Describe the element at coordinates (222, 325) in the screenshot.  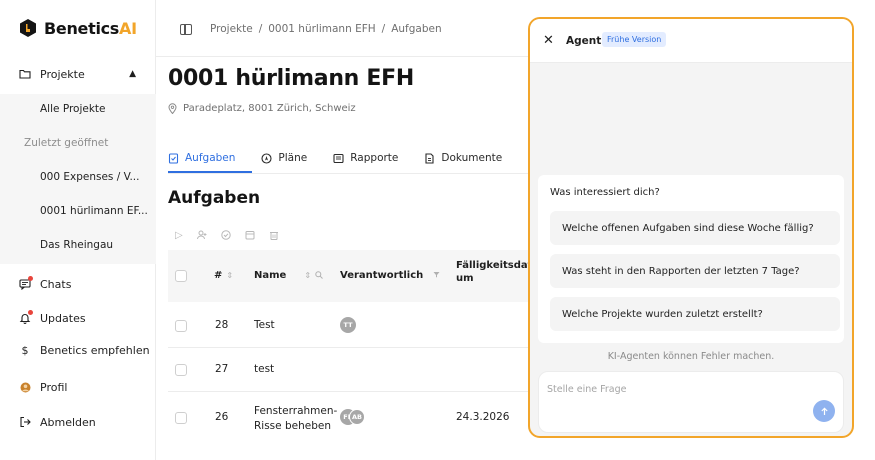
I see `task-number: 28` at that location.